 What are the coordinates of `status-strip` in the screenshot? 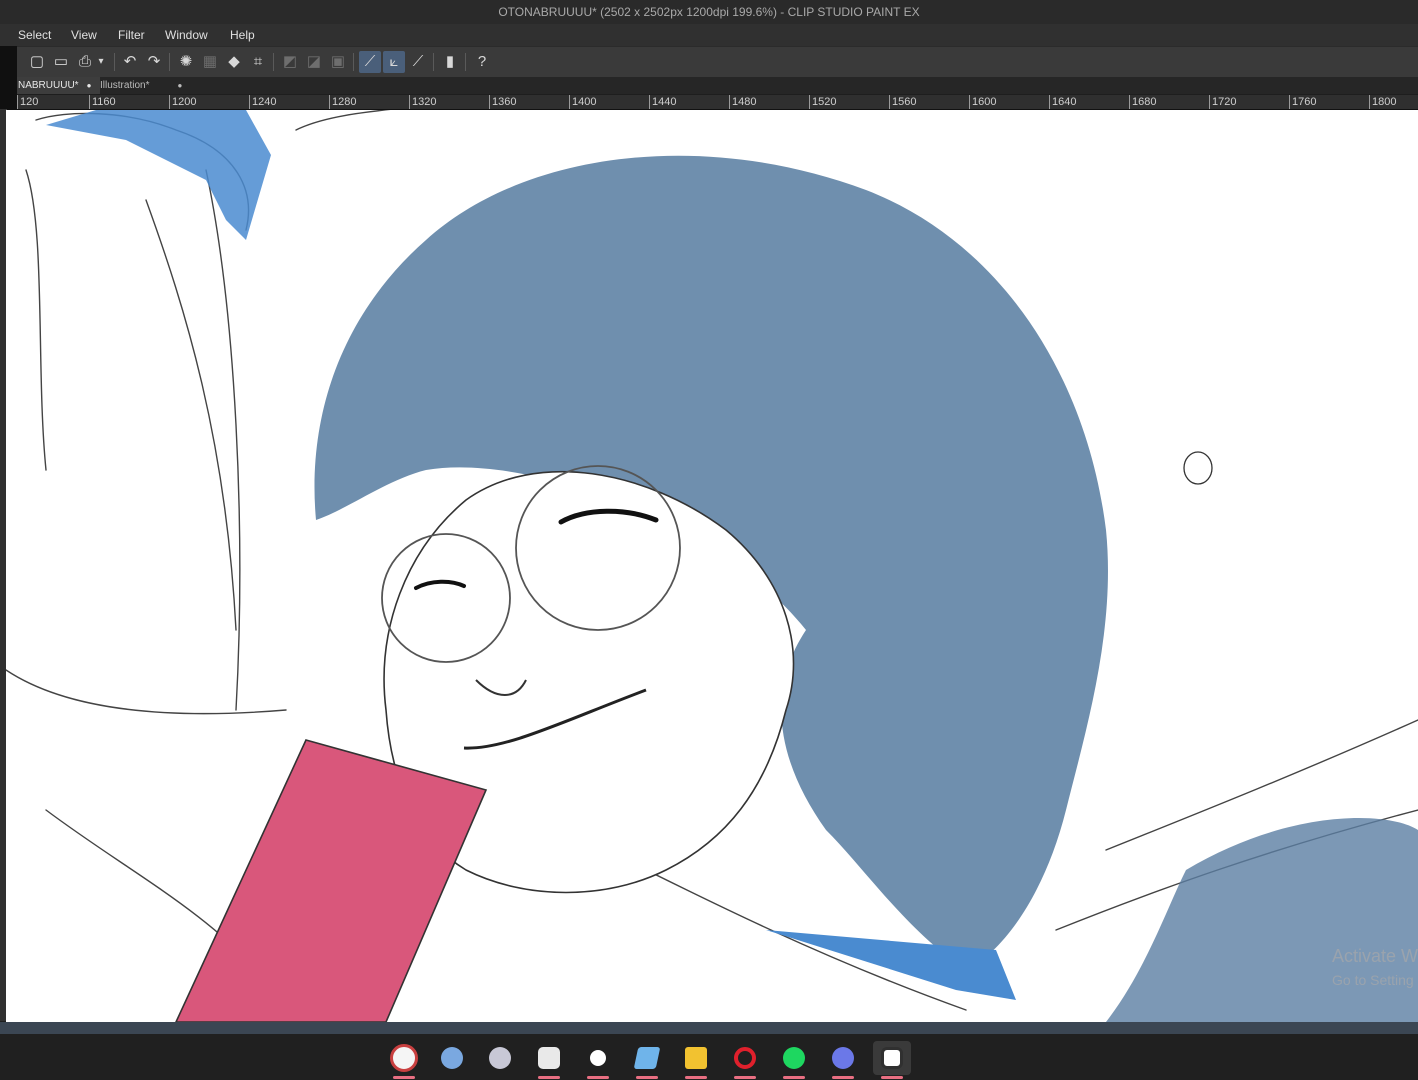 It's located at (709, 1028).